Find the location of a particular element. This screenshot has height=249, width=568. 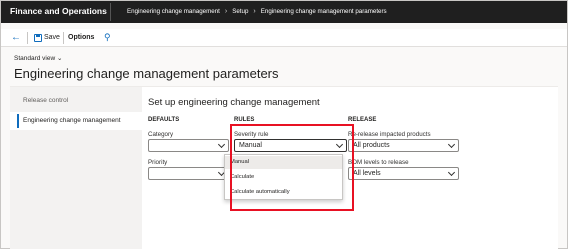

search-icon: ⚲ is located at coordinates (107, 37).